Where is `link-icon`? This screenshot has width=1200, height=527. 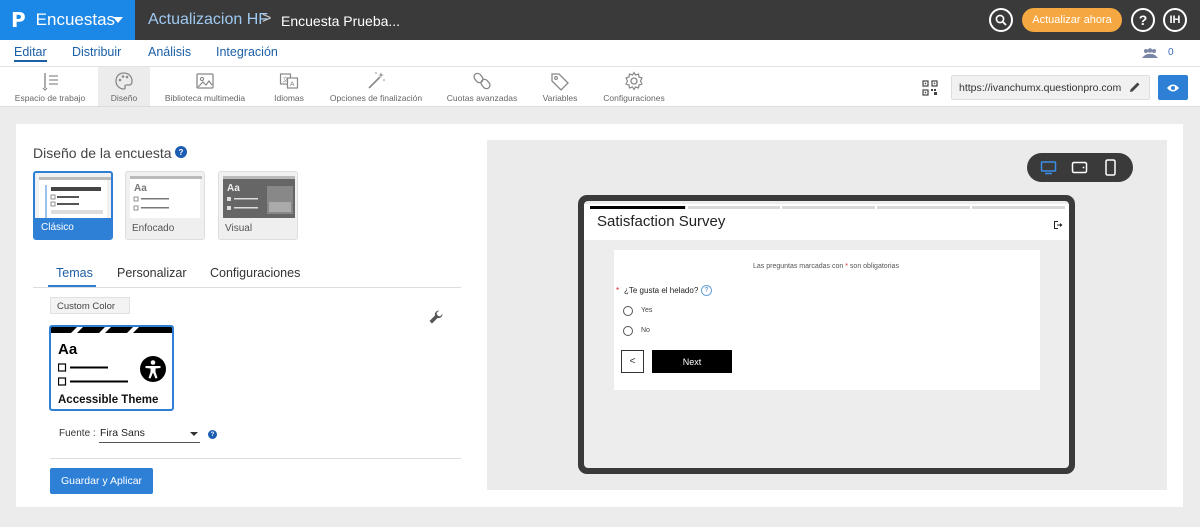
link-icon is located at coordinates (482, 81).